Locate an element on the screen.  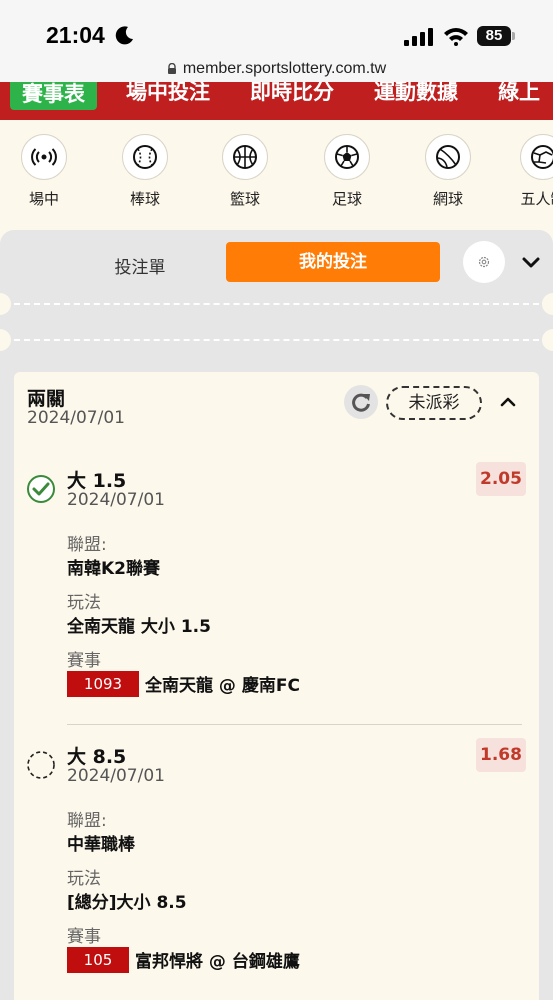
signal-icon is located at coordinates (418, 37).